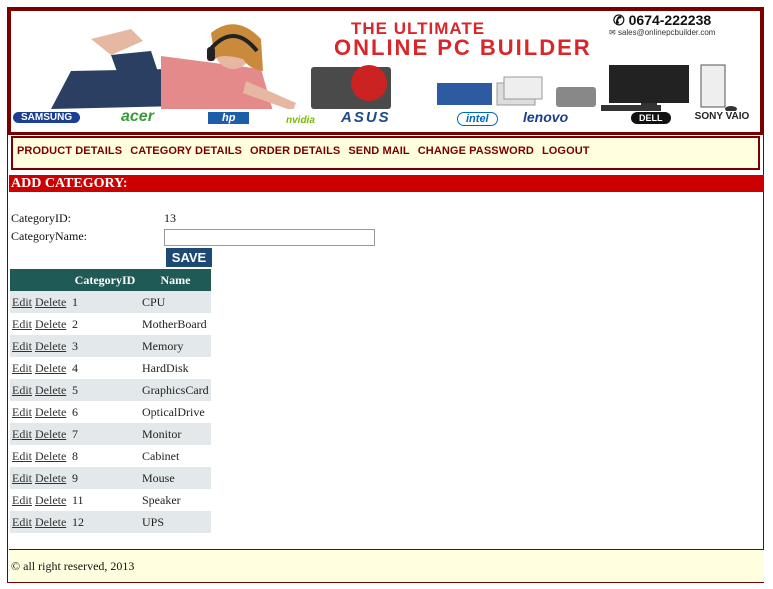 The image size is (773, 589). What do you see at coordinates (619, 20) in the screenshot?
I see `phone-icon: ✆` at bounding box center [619, 20].